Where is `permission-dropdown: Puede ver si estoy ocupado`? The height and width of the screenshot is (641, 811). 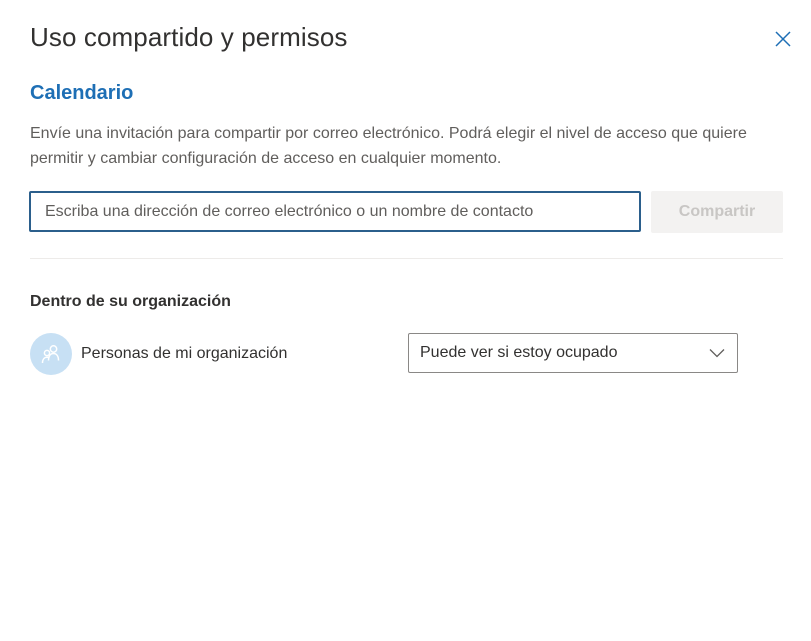
permission-dropdown: Puede ver si estoy ocupado is located at coordinates (573, 353).